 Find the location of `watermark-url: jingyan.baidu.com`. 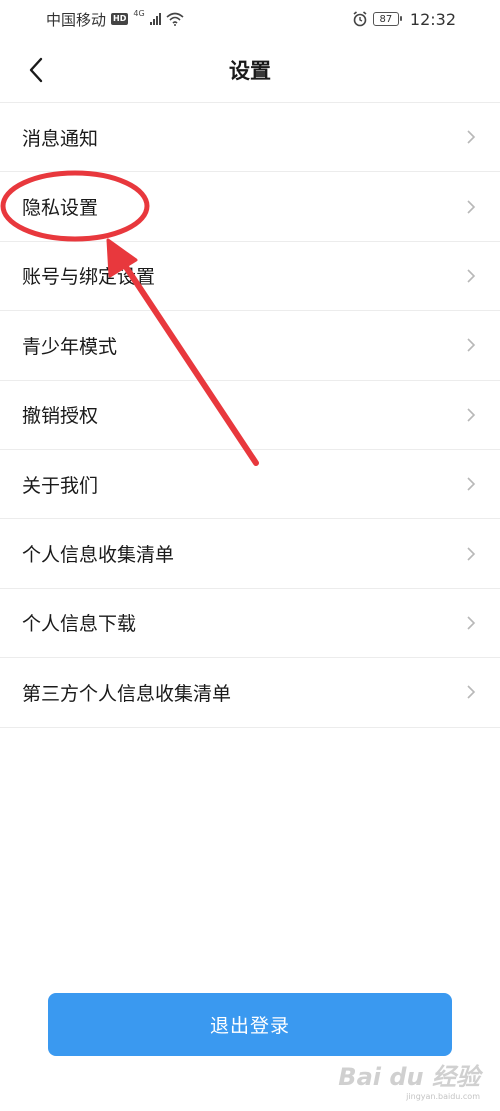

watermark-url: jingyan.baidu.com is located at coordinates (443, 1096).